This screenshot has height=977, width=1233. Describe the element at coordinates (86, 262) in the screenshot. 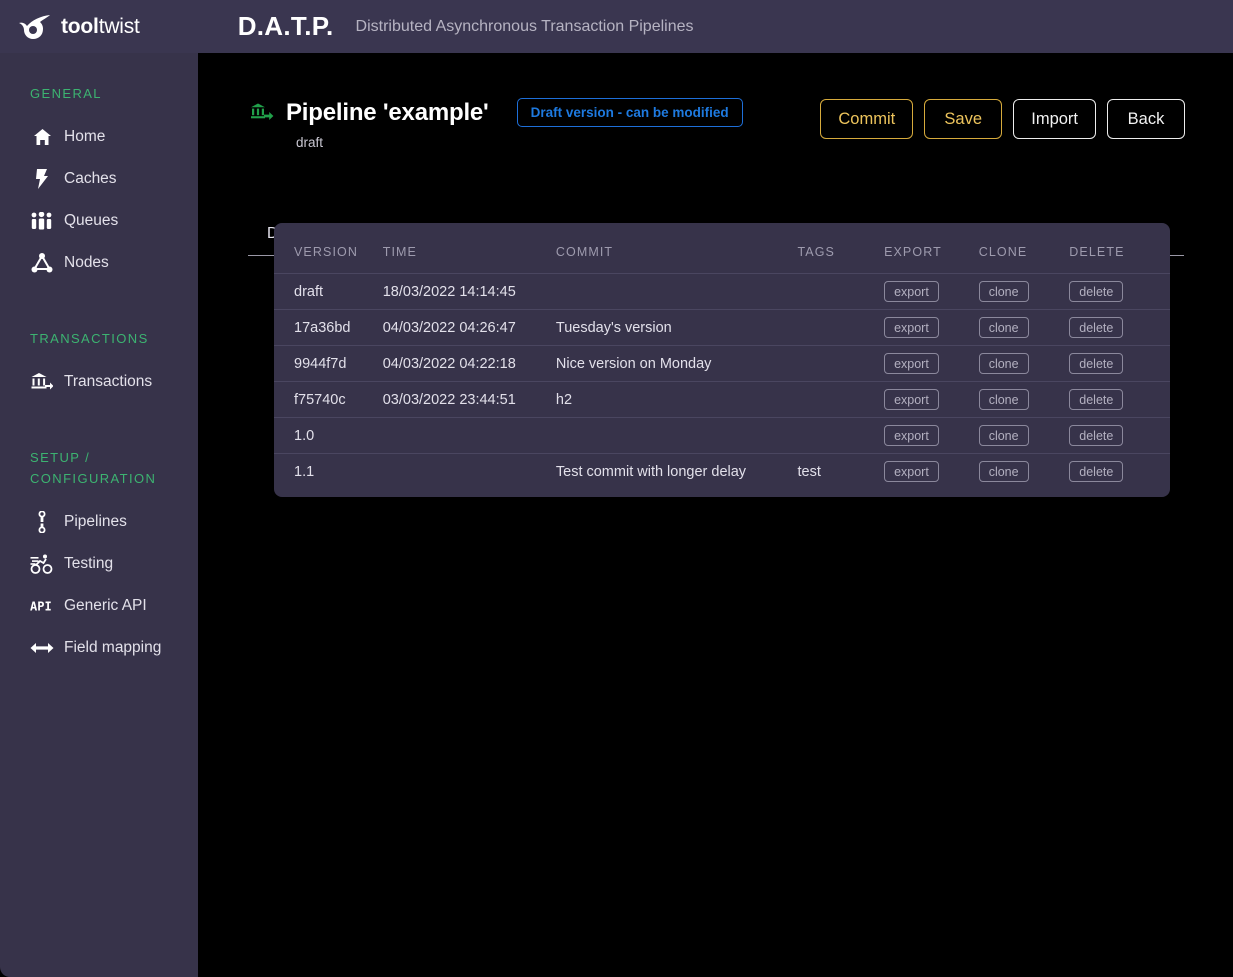

I see `sidebar-item-label: Nodes` at that location.